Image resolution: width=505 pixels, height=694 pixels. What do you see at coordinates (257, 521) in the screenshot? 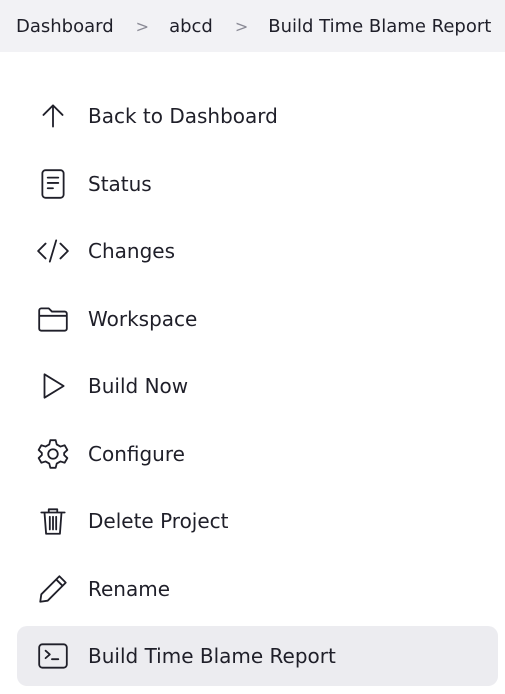
I see `sidebar-item-delete-project: Delete Project` at bounding box center [257, 521].